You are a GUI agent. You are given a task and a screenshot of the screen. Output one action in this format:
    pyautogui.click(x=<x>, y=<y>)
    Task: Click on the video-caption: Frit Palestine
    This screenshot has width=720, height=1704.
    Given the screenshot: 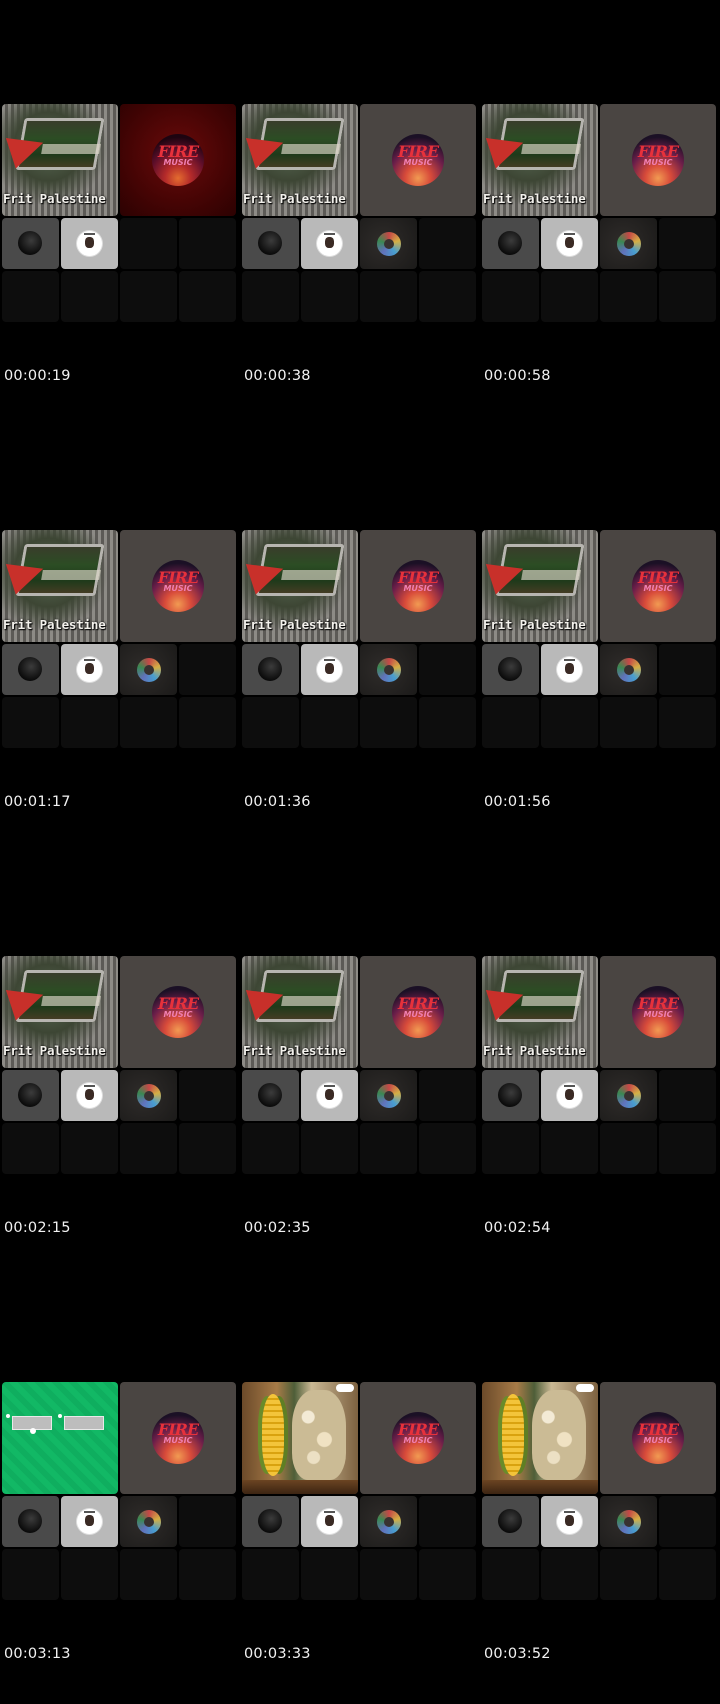 What is the action you would take?
    pyautogui.click(x=54, y=198)
    